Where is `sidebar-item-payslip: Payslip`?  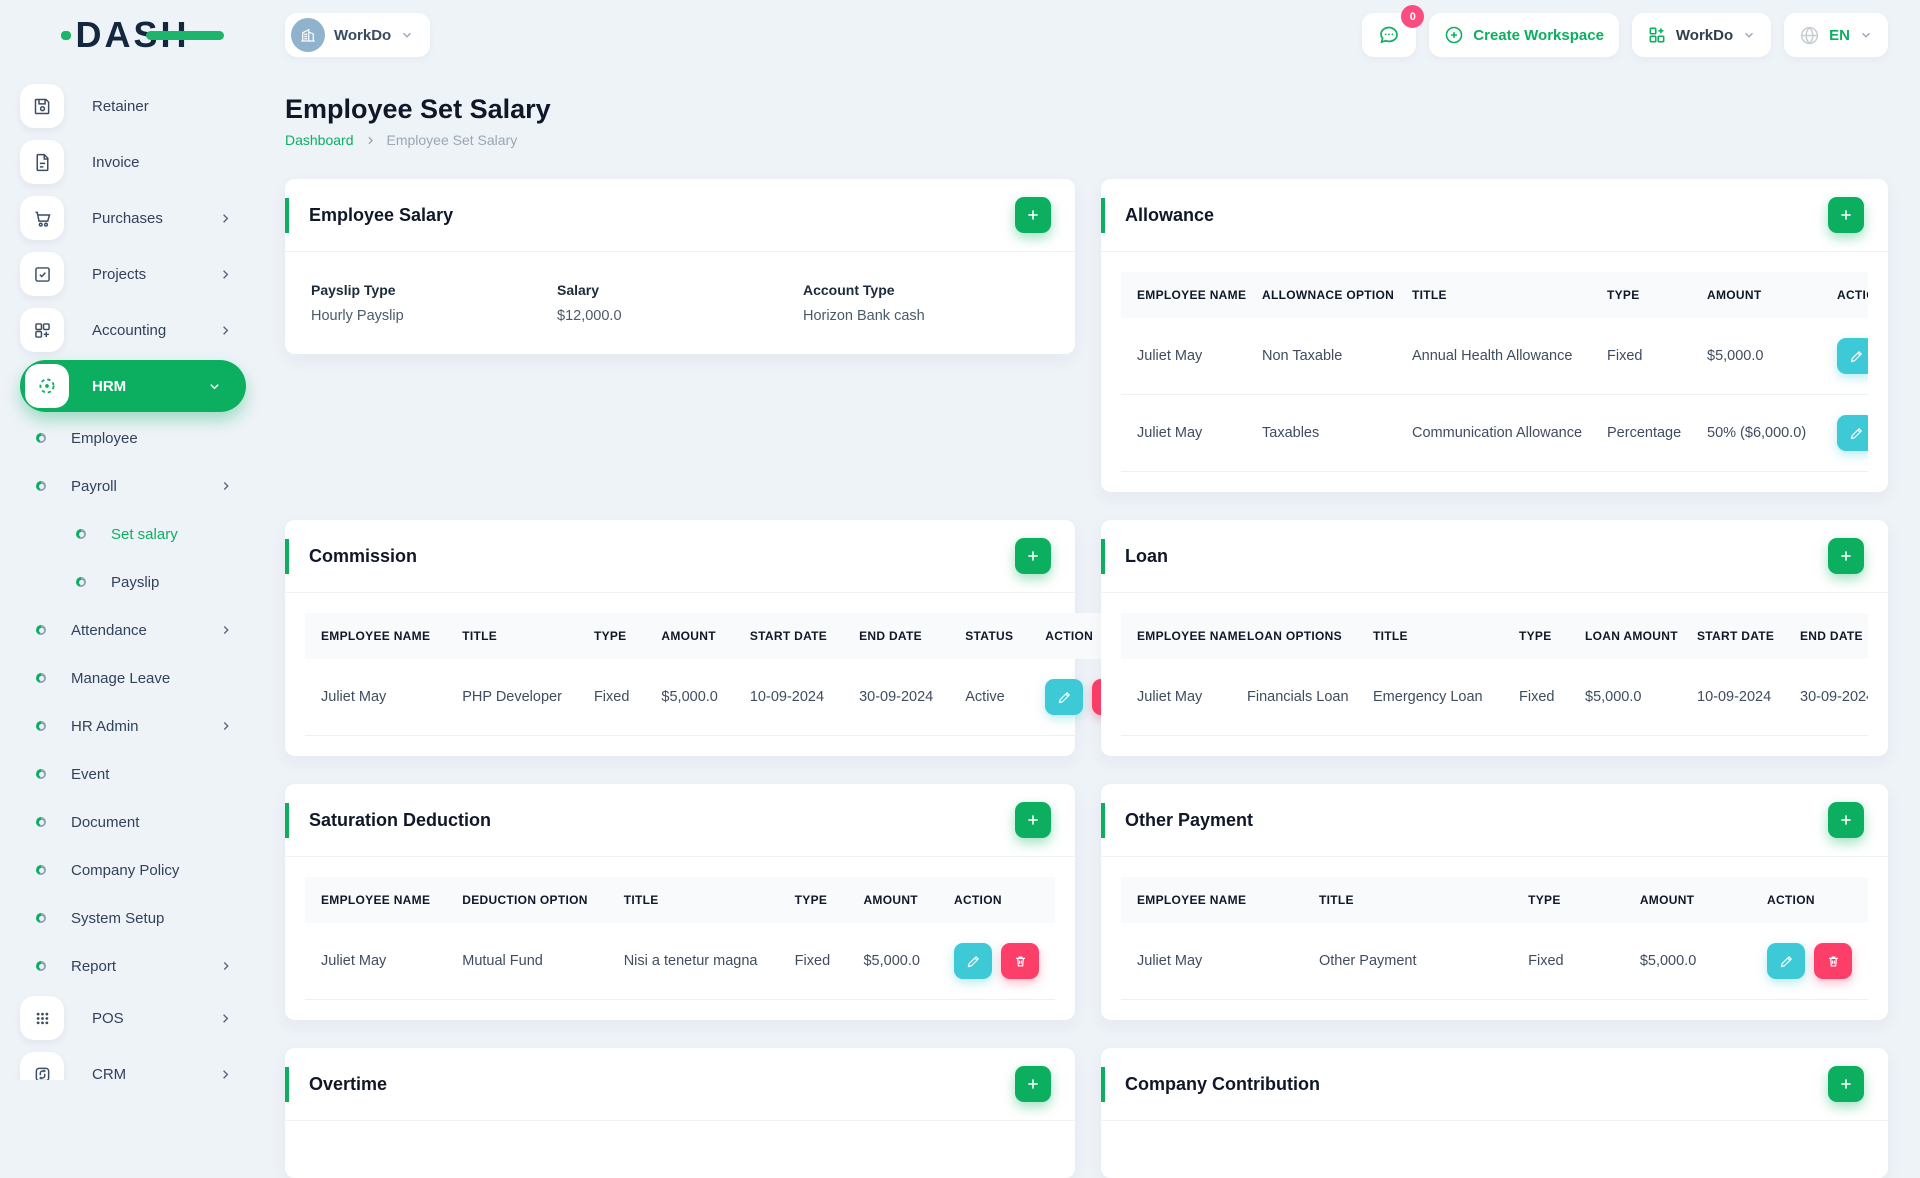
sidebar-item-payslip: Payslip is located at coordinates (142, 582).